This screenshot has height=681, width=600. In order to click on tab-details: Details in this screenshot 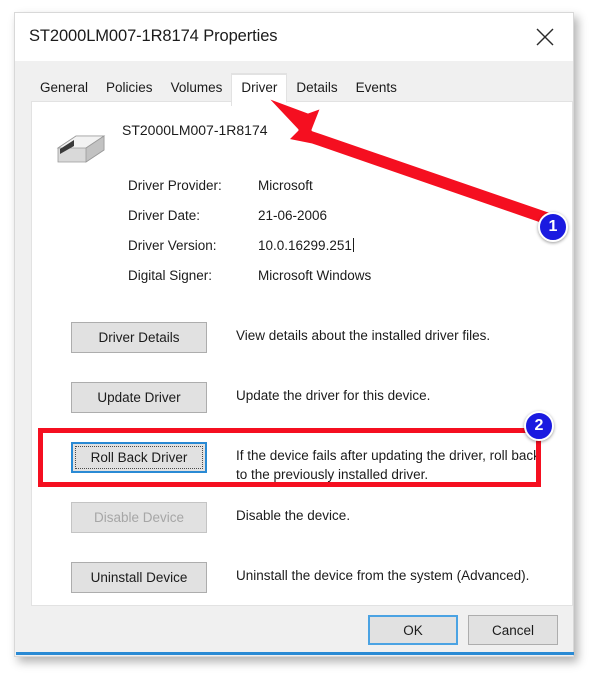, I will do `click(316, 88)`.